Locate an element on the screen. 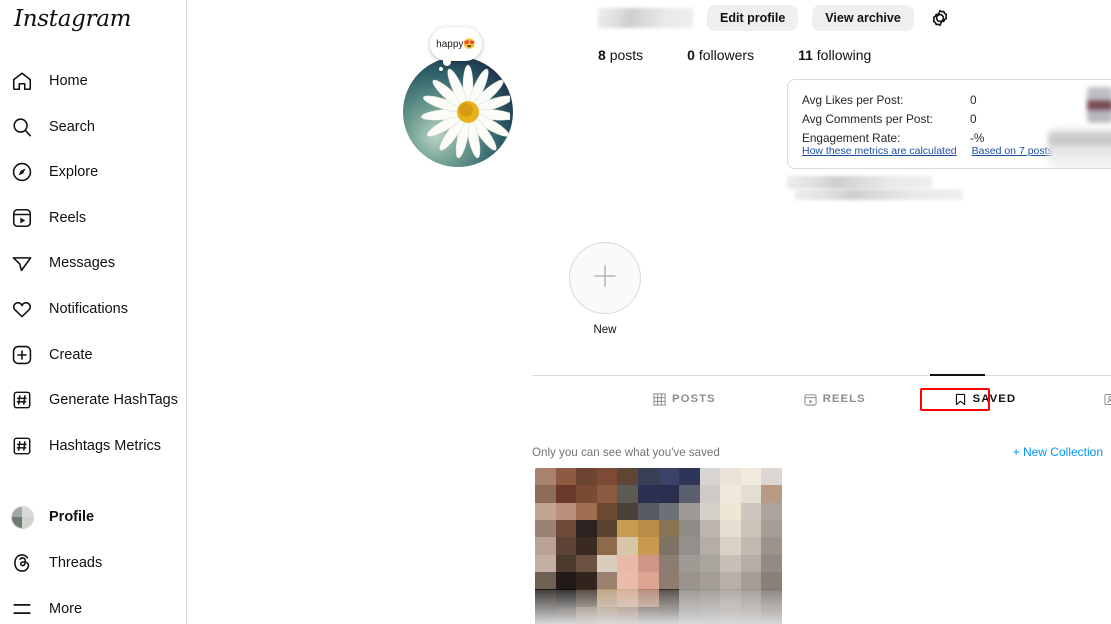  grid-icon is located at coordinates (659, 399).